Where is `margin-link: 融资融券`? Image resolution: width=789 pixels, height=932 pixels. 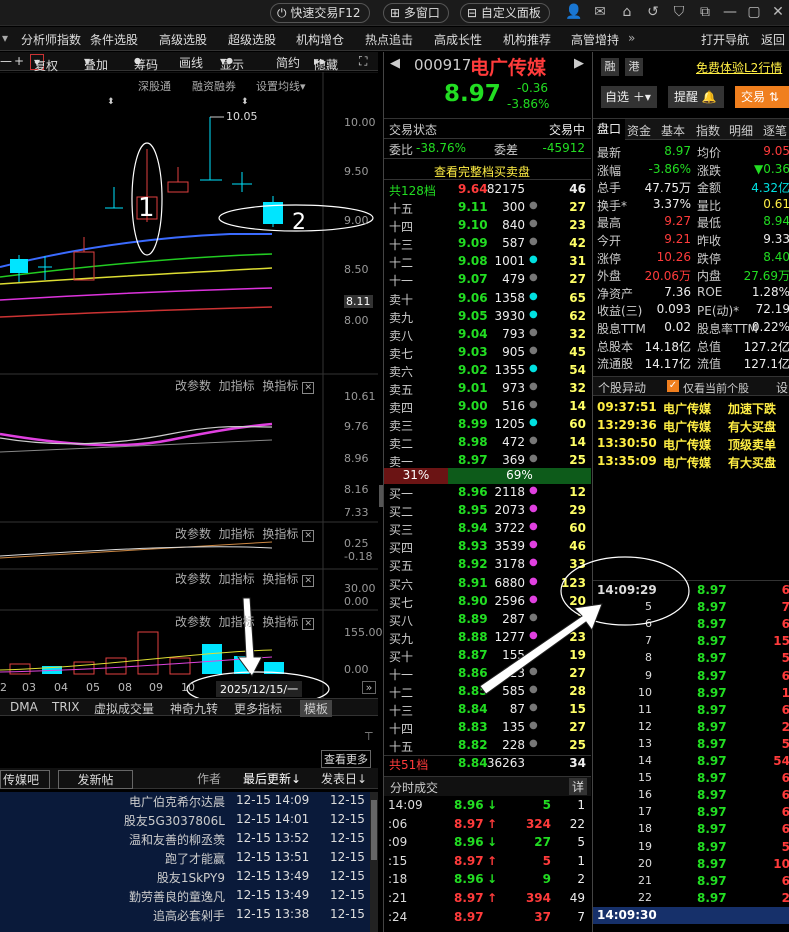
margin-link: 融资融券 is located at coordinates (214, 86).